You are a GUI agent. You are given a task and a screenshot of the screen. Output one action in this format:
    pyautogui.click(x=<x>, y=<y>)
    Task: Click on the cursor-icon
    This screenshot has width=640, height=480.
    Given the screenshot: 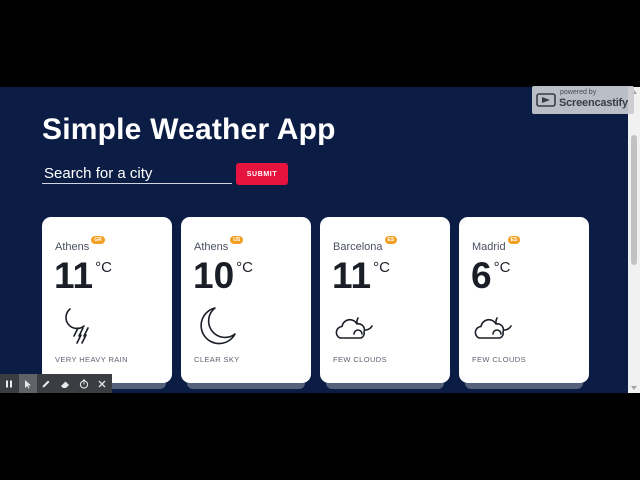 What is the action you would take?
    pyautogui.click(x=28, y=383)
    